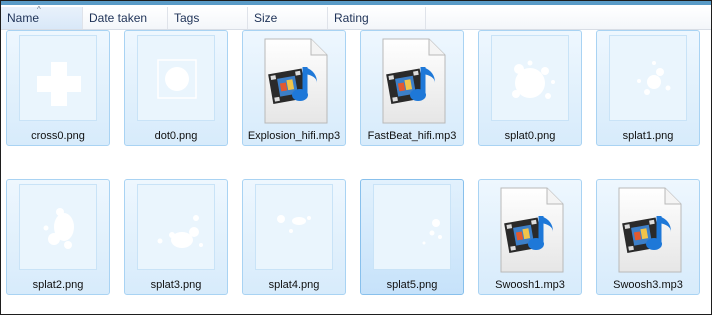 This screenshot has width=712, height=315. What do you see at coordinates (23, 18) in the screenshot?
I see `column-name-label: Name` at bounding box center [23, 18].